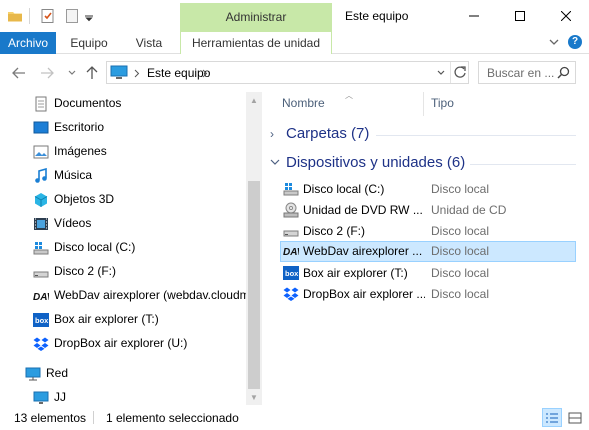 The width and height of the screenshot is (589, 430). Describe the element at coordinates (428, 189) in the screenshot. I see `table-row: Disco local (C:) Disco local` at that location.